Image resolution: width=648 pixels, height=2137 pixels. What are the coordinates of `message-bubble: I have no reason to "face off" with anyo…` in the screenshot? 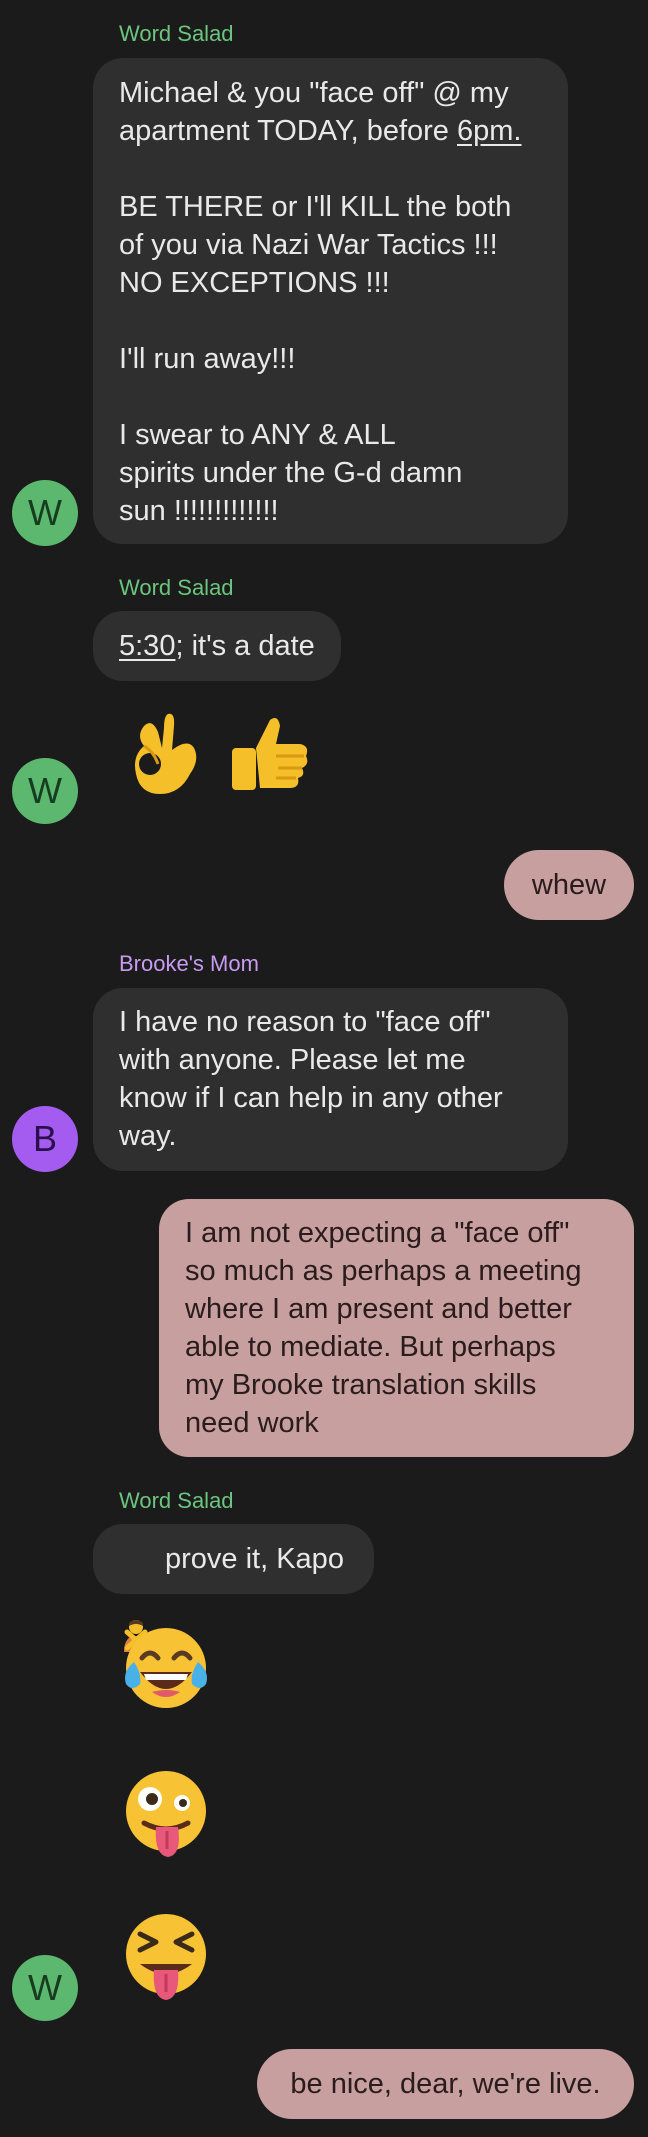 It's located at (330, 1079).